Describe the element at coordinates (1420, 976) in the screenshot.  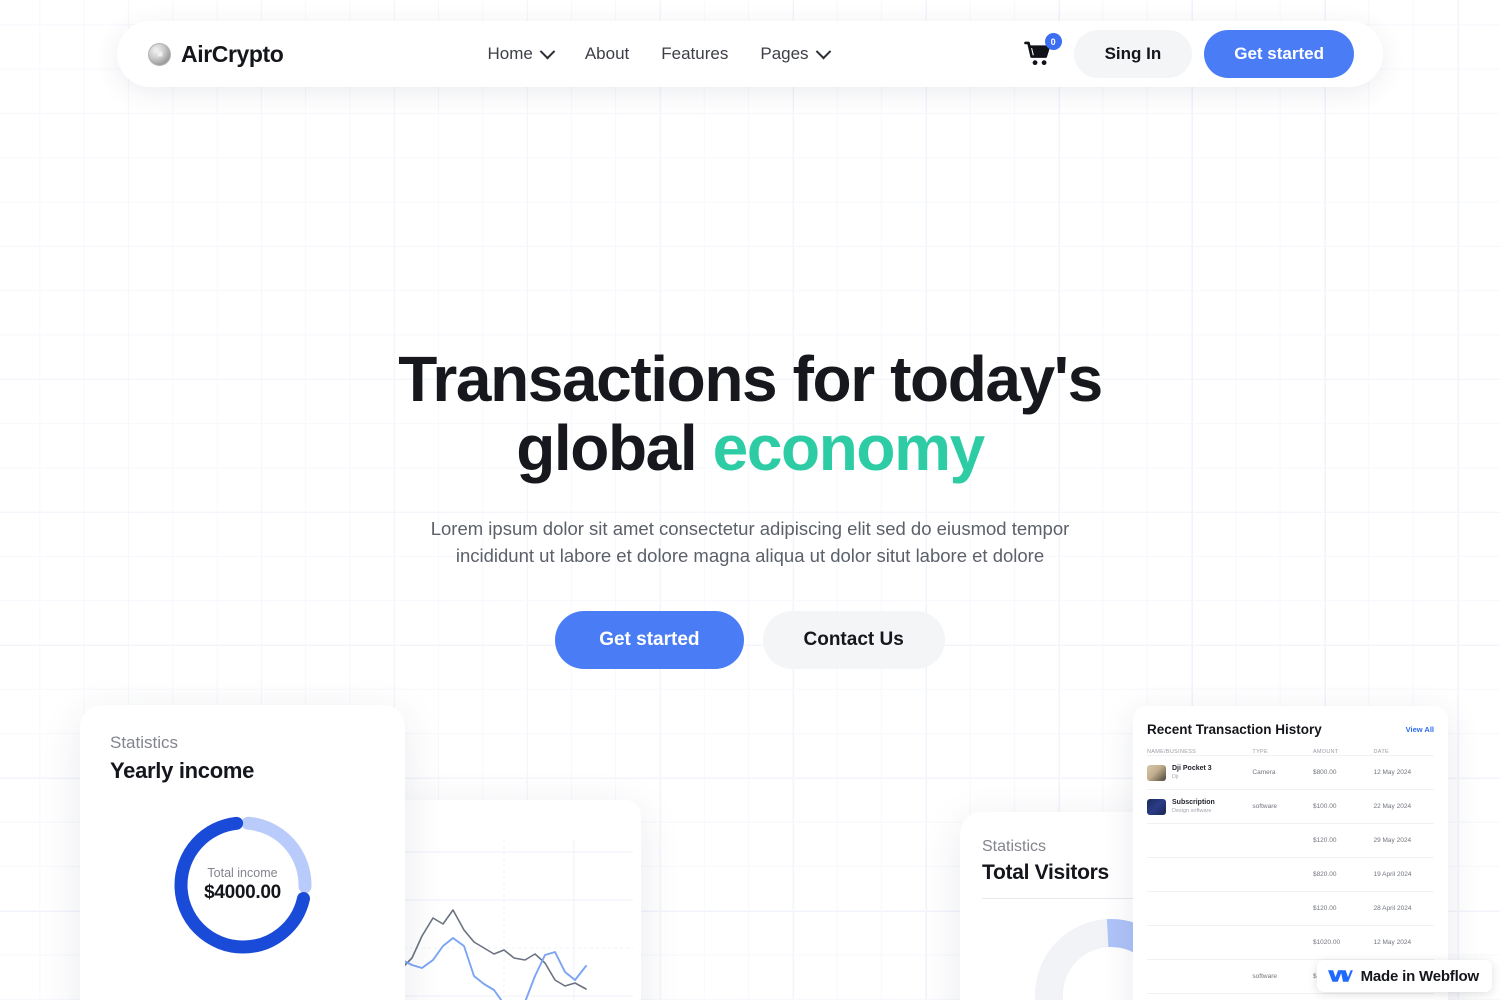
I see `webflow-badge-label: Made in Webflow` at that location.